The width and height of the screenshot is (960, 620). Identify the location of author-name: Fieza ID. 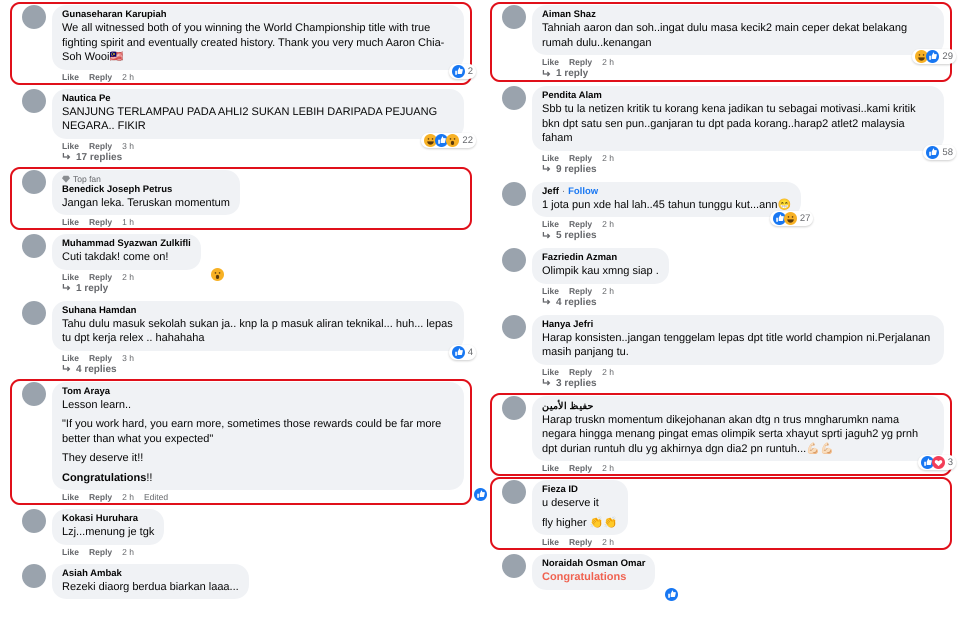
(560, 489).